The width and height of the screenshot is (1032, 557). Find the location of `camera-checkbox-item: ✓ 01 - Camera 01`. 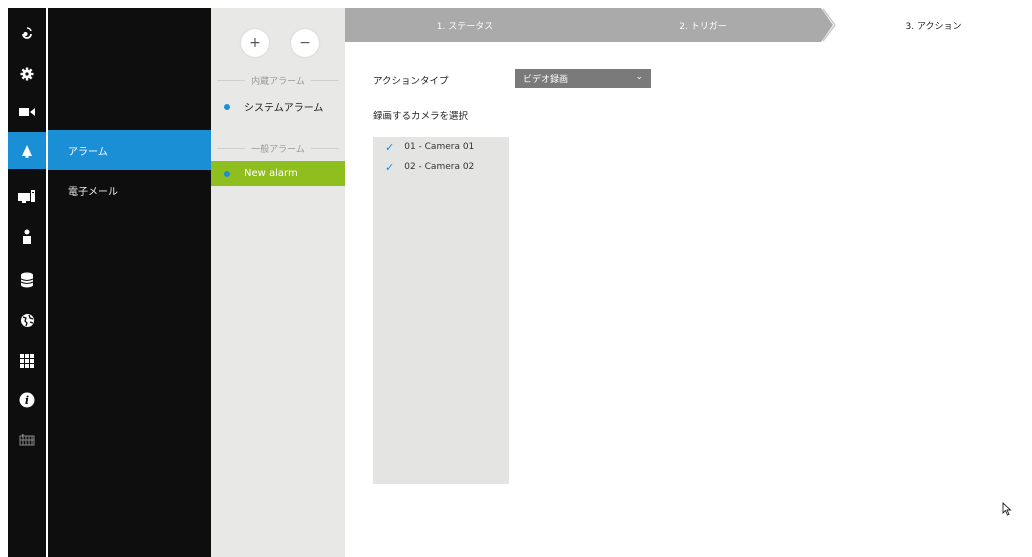

camera-checkbox-item: ✓ 01 - Camera 01 is located at coordinates (441, 147).